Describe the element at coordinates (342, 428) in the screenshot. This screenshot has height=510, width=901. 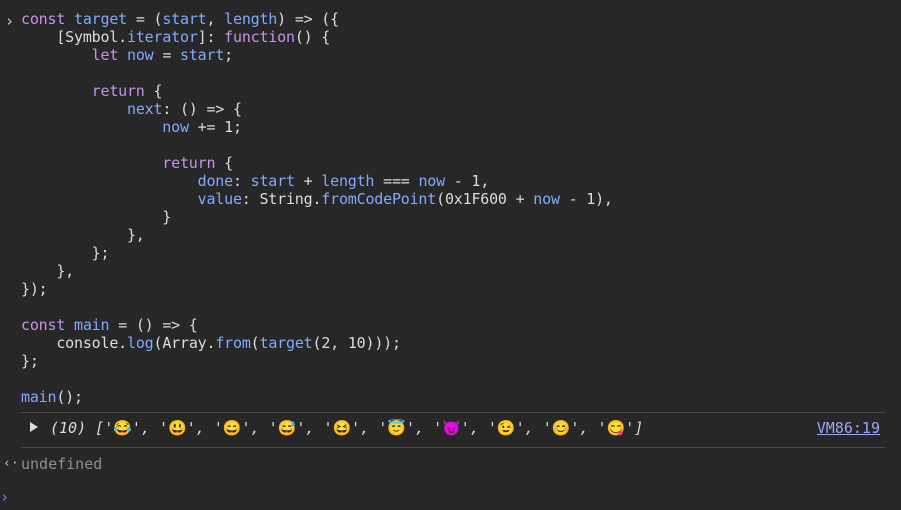
I see `array-item: '😆'` at that location.